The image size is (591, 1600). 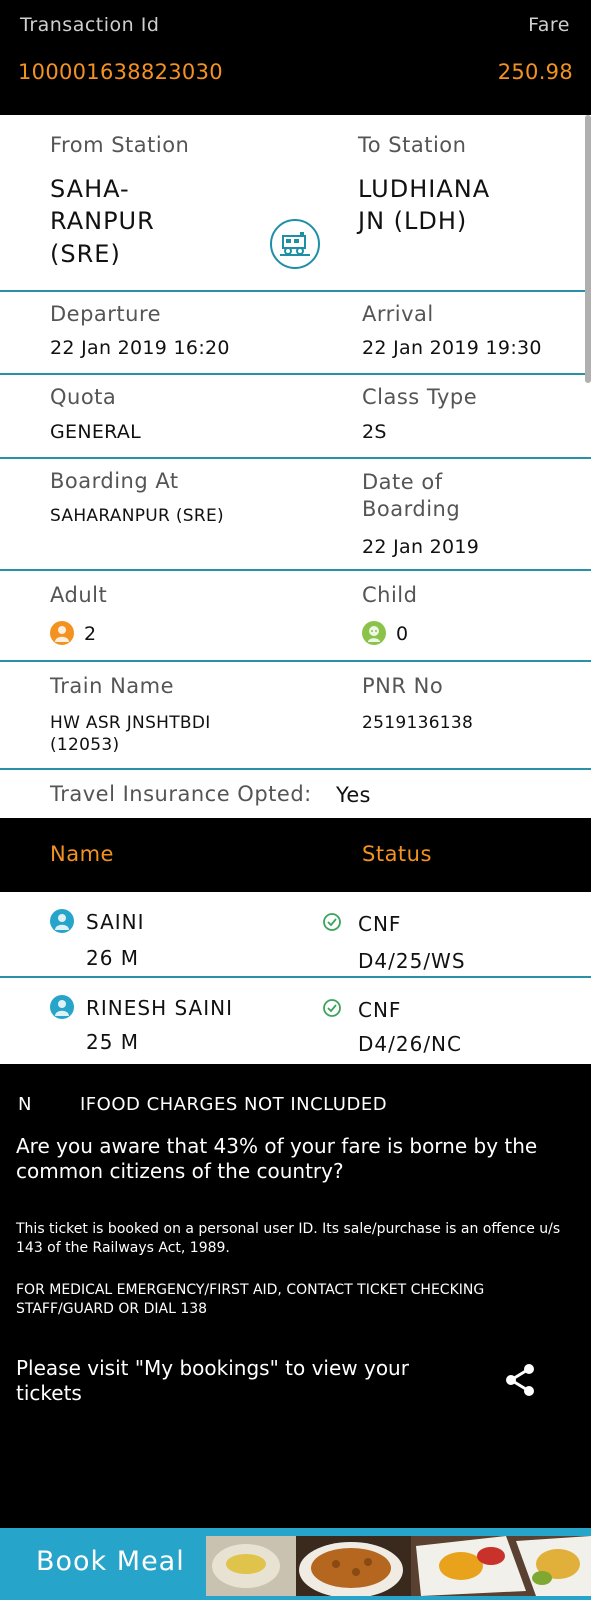 What do you see at coordinates (374, 633) in the screenshot?
I see `child-icon` at bounding box center [374, 633].